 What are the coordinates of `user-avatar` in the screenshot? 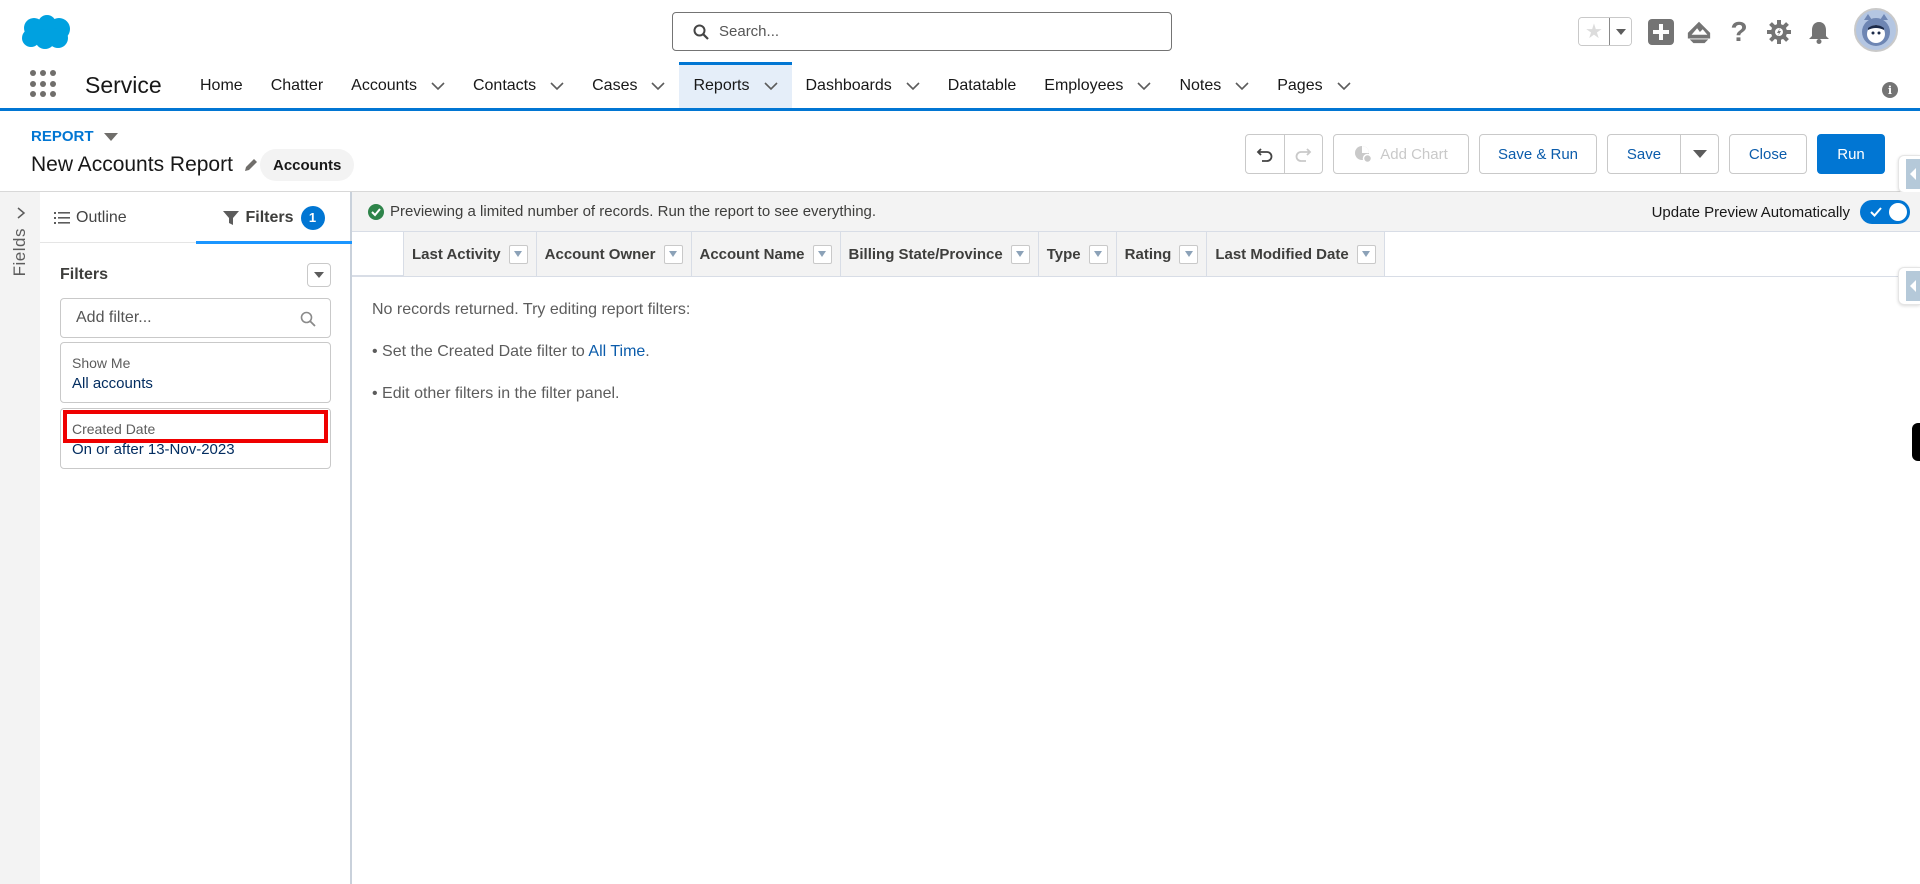 It's located at (1876, 30).